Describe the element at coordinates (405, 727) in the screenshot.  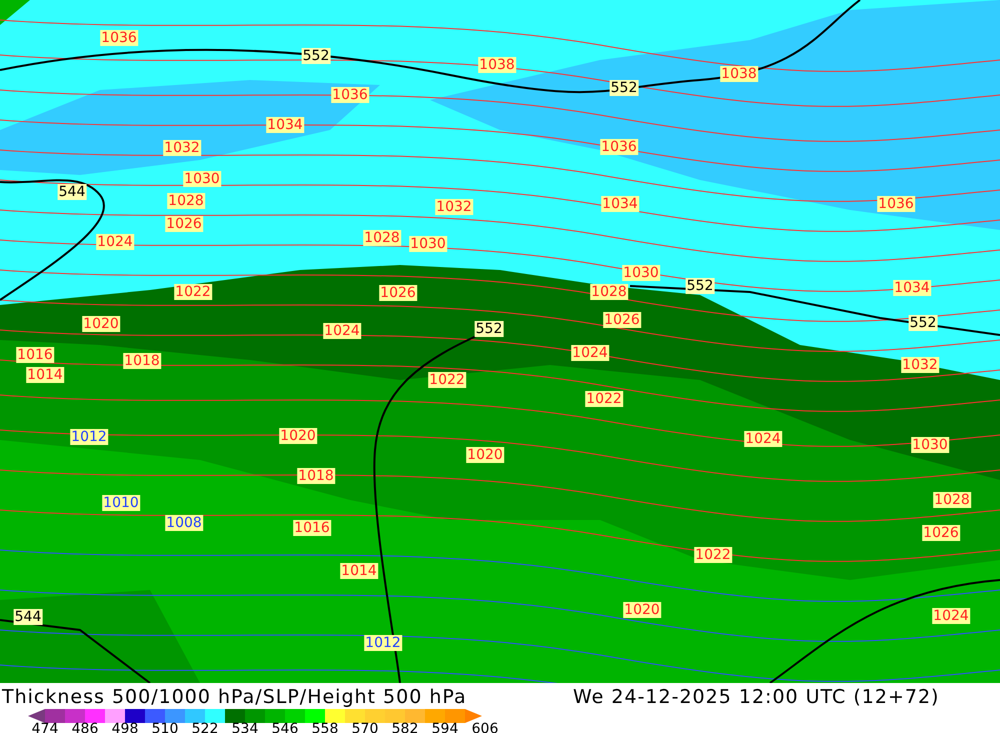
I see `legend-tick-label: 582` at that location.